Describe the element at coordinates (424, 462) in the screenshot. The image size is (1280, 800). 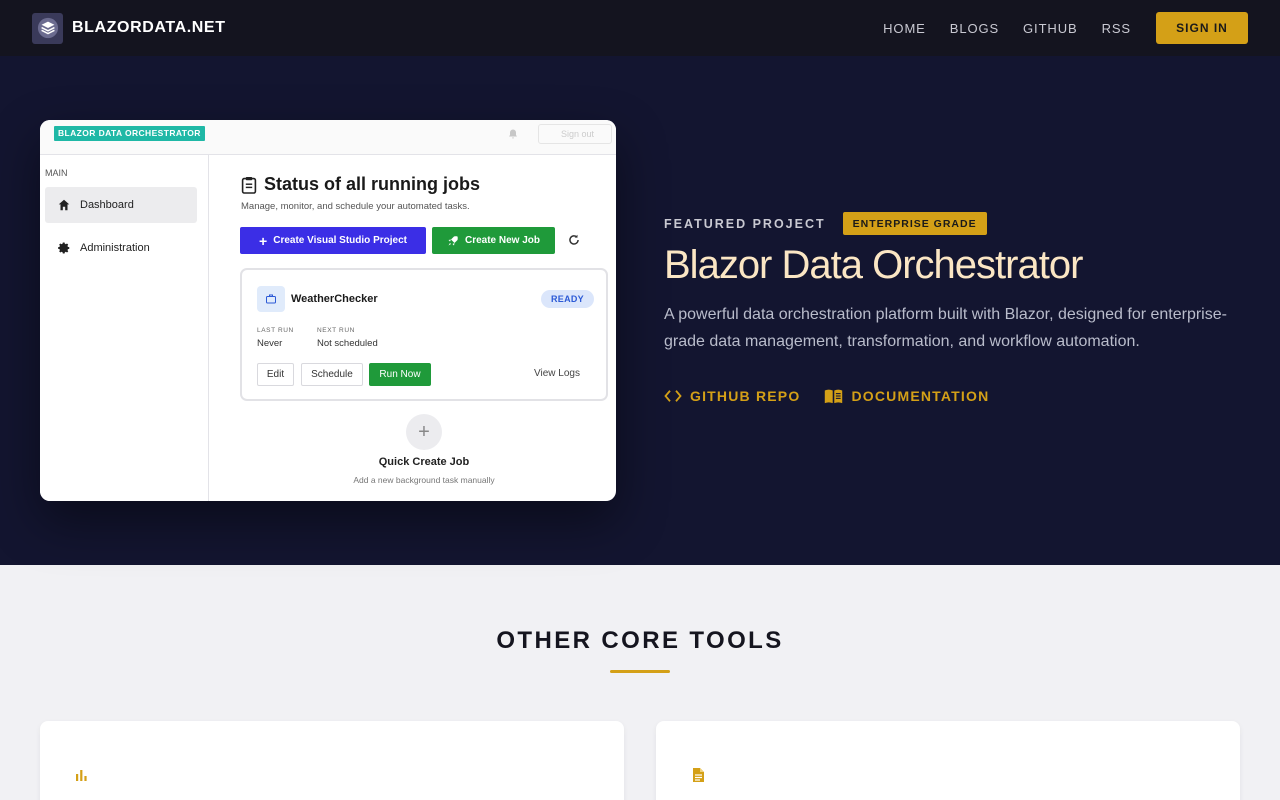
I see `preview-quick-create-title: Quick Create Job` at that location.